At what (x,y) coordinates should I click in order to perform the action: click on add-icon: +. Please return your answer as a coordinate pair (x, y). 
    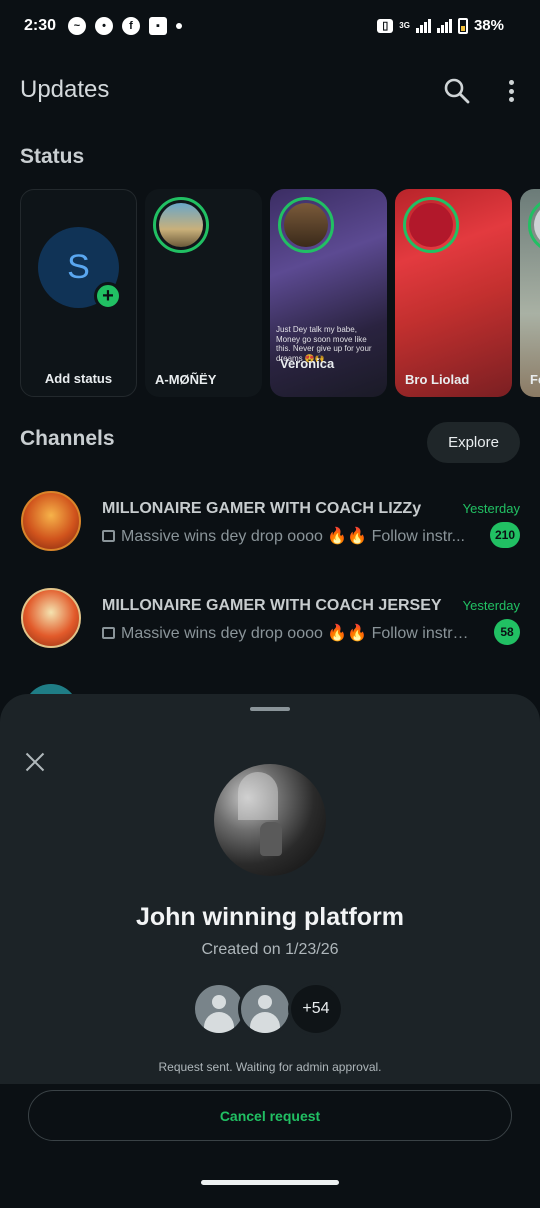
    Looking at the image, I should click on (108, 296).